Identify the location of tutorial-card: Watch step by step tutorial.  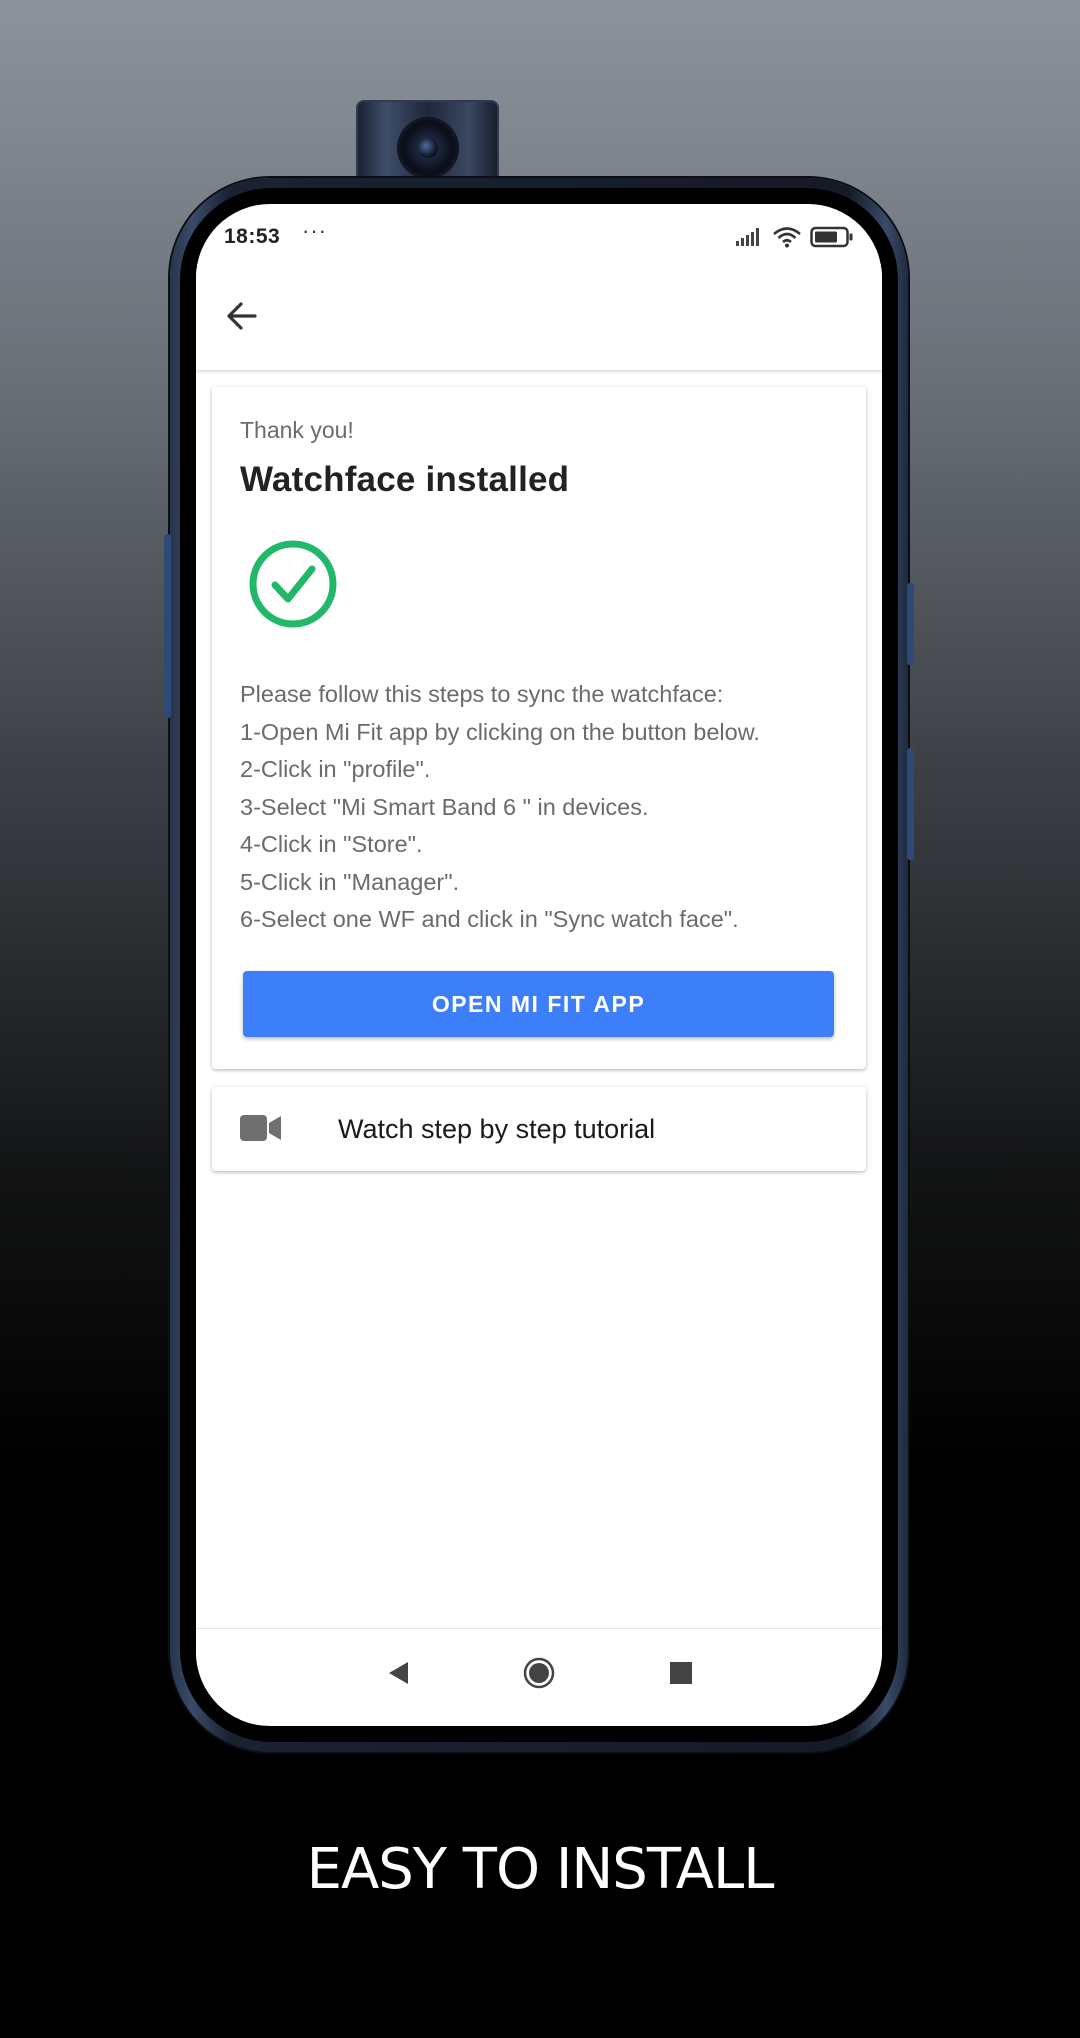
(539, 1129).